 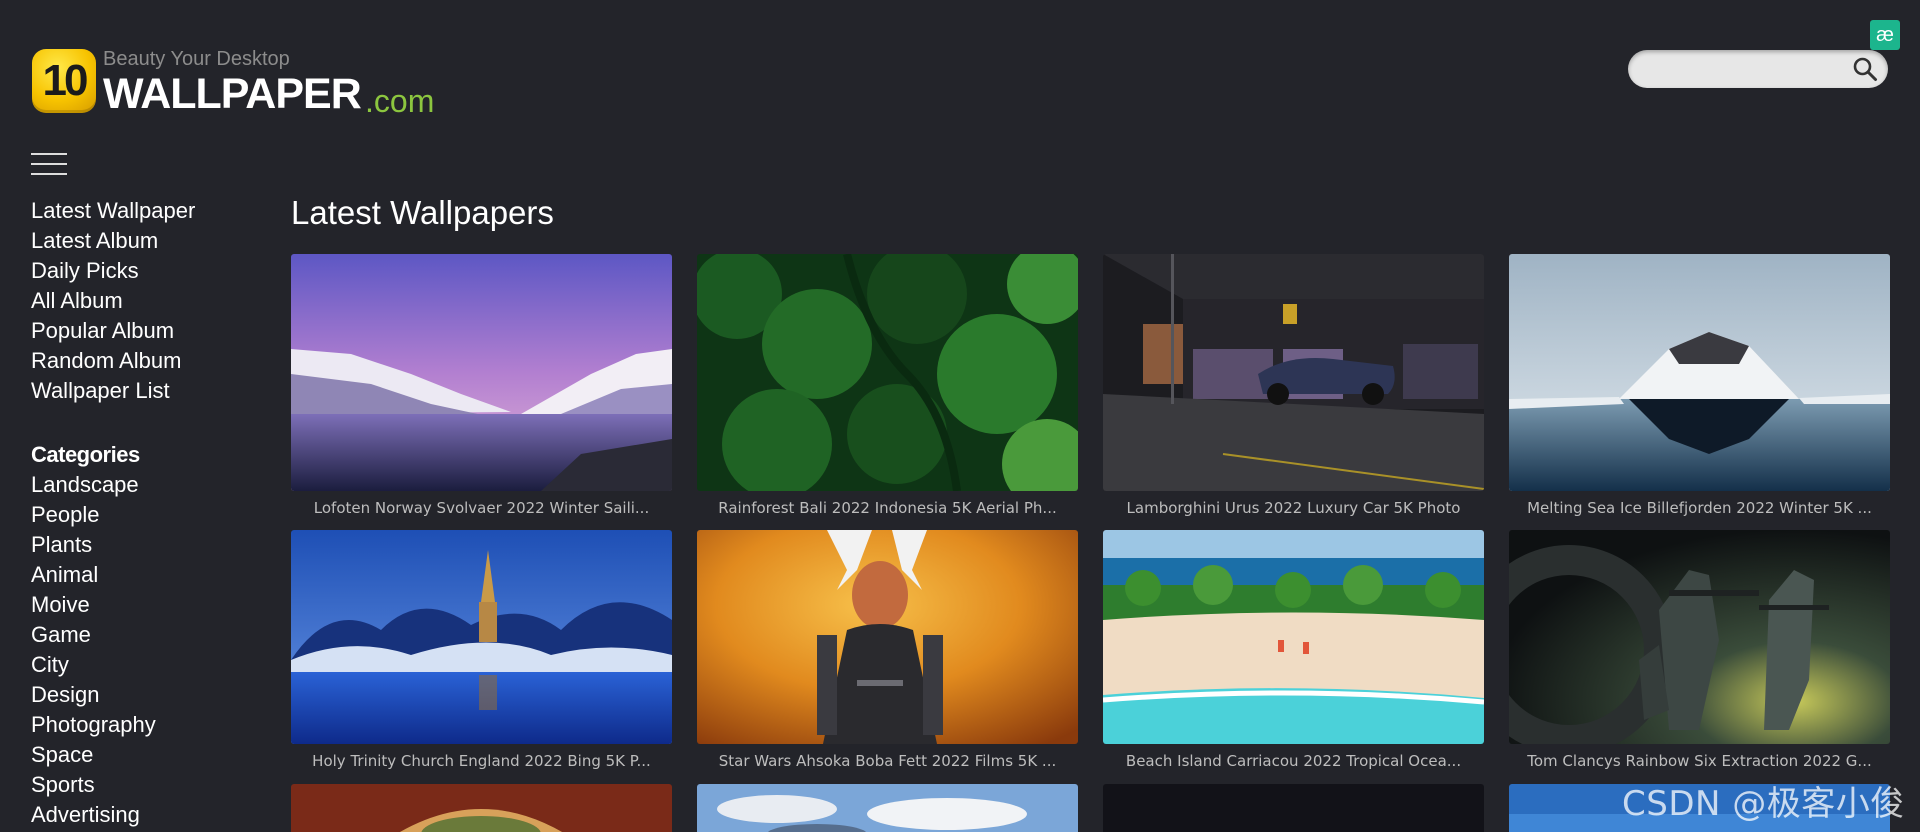 What do you see at coordinates (146, 575) in the screenshot?
I see `category-animal: Animal` at bounding box center [146, 575].